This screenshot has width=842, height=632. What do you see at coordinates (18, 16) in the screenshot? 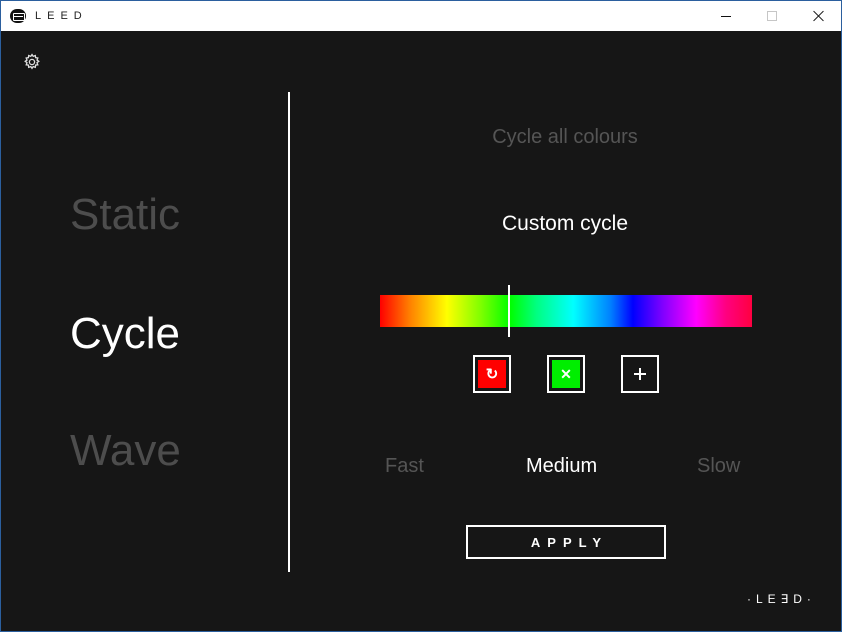
I see `leed-logo-icon` at bounding box center [18, 16].